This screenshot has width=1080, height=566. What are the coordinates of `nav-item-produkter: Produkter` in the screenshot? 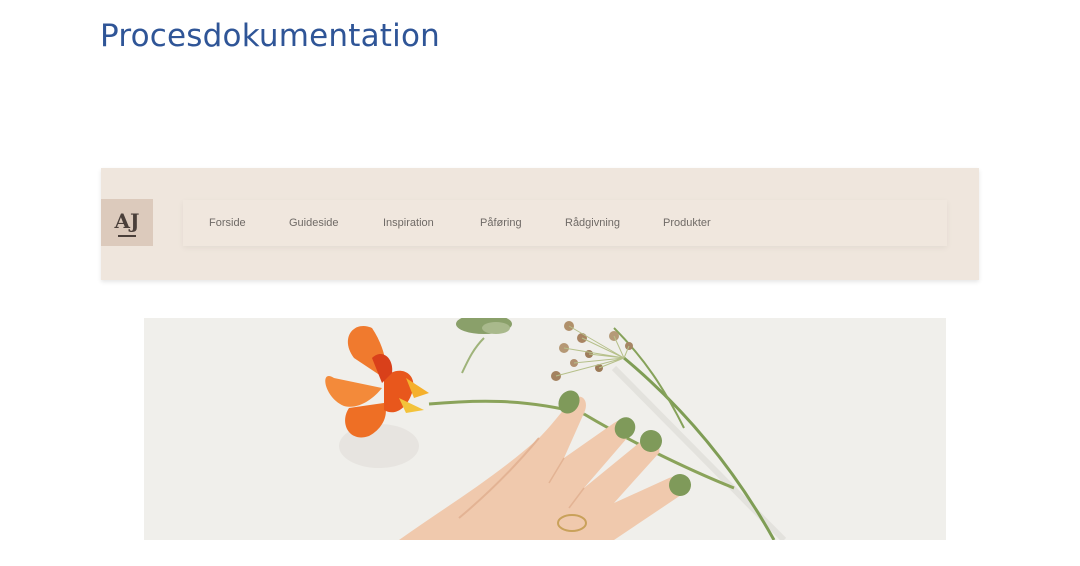 It's located at (687, 223).